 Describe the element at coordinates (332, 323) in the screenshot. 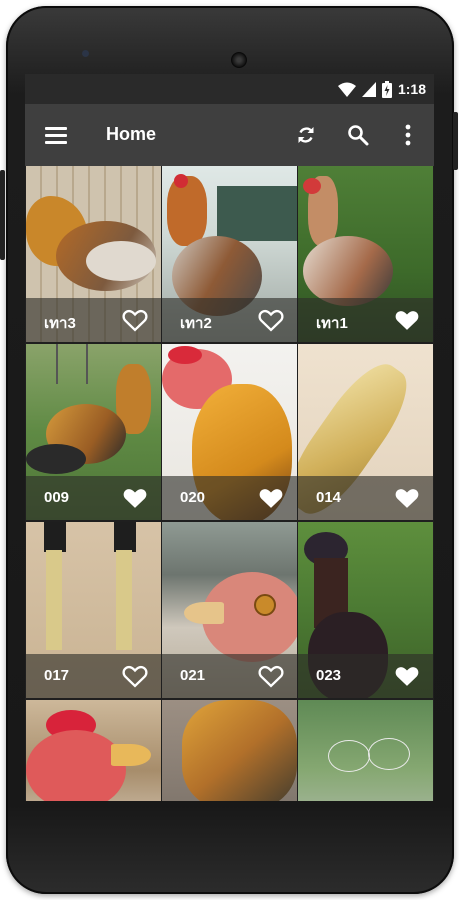

I see `tile-label: เทา1` at that location.